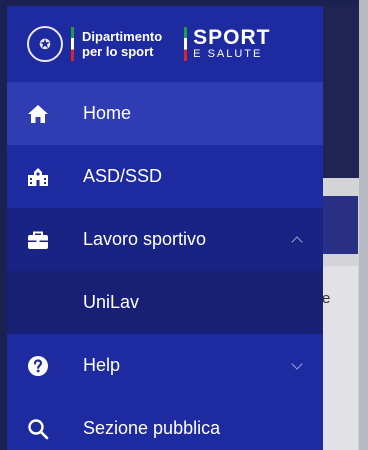  Describe the element at coordinates (165, 365) in the screenshot. I see `menu-item-help: Help` at that location.